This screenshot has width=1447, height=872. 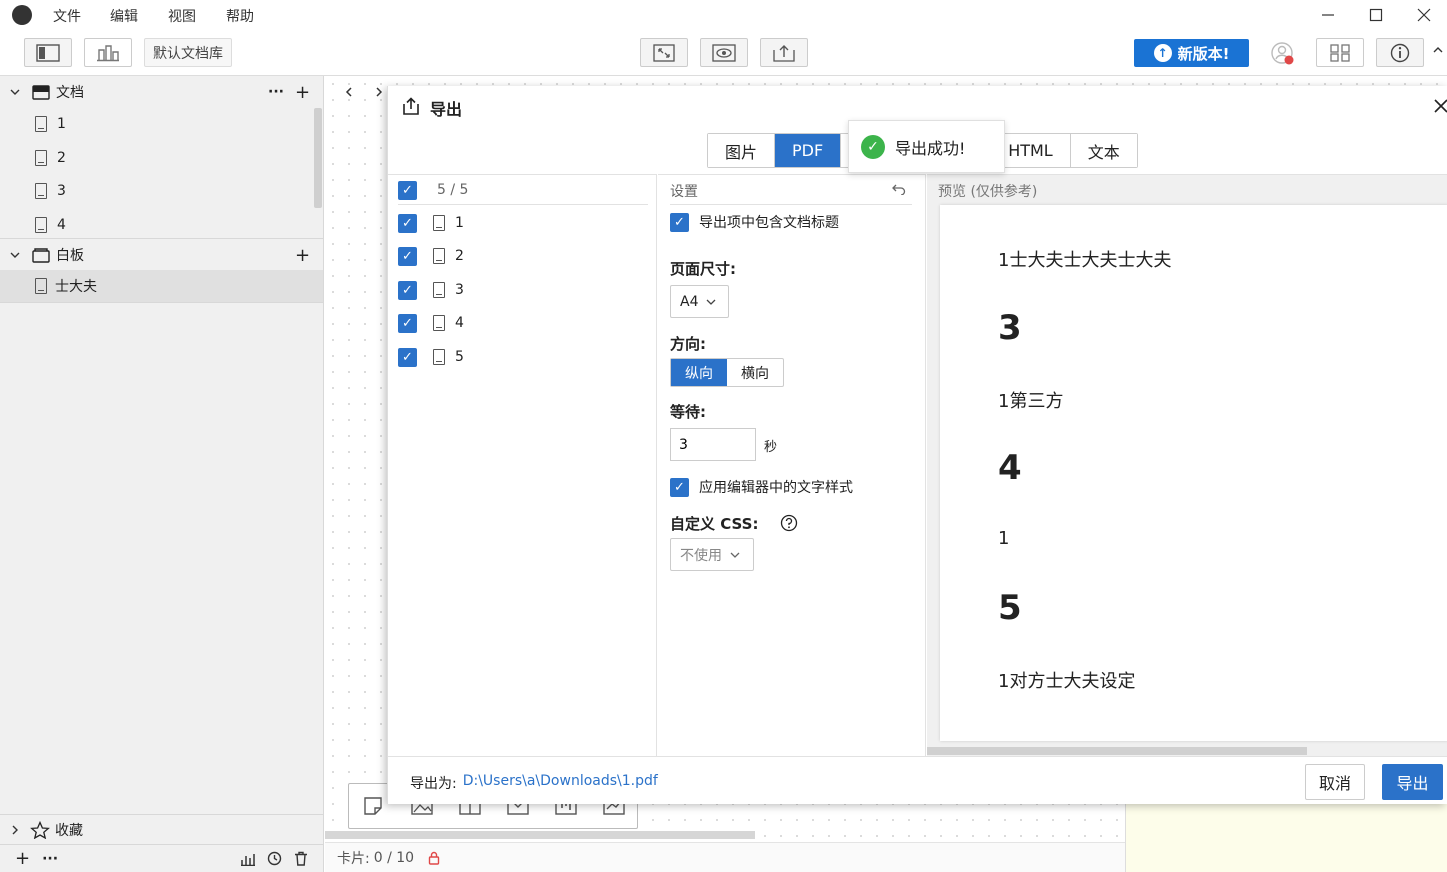 I want to click on user-avatar-icon, so click(x=1283, y=54).